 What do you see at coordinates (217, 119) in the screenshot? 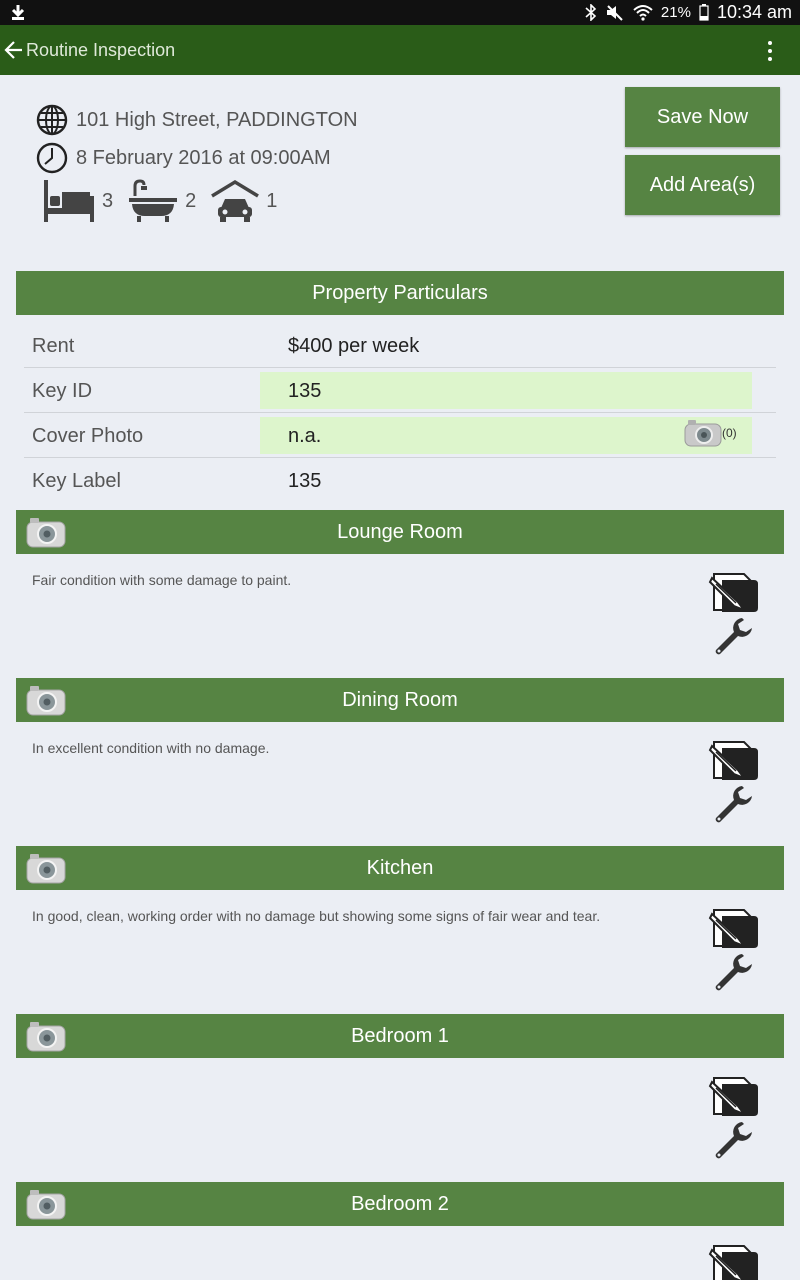
I see `property-address: 101 High Street, PADDINGTON` at bounding box center [217, 119].